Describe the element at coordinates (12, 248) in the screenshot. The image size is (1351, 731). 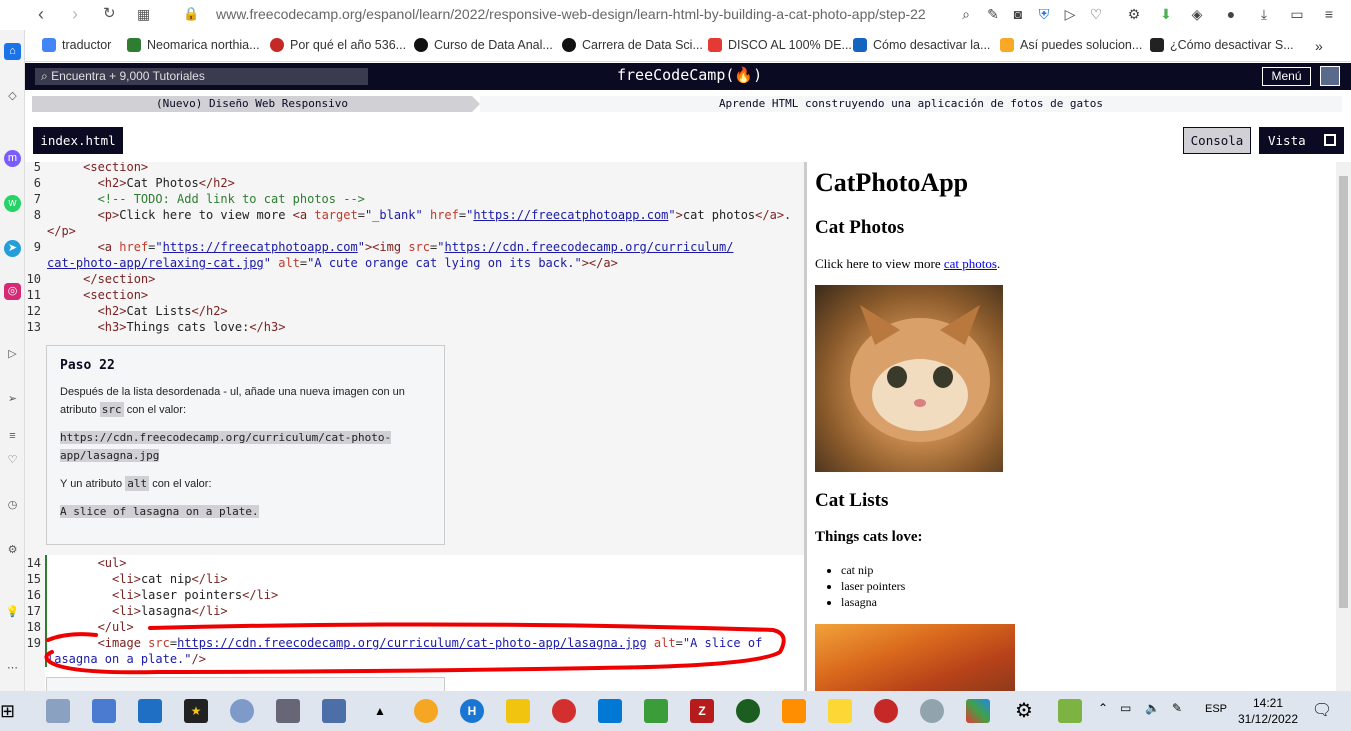
I see `telegram-icon: ➤` at that location.